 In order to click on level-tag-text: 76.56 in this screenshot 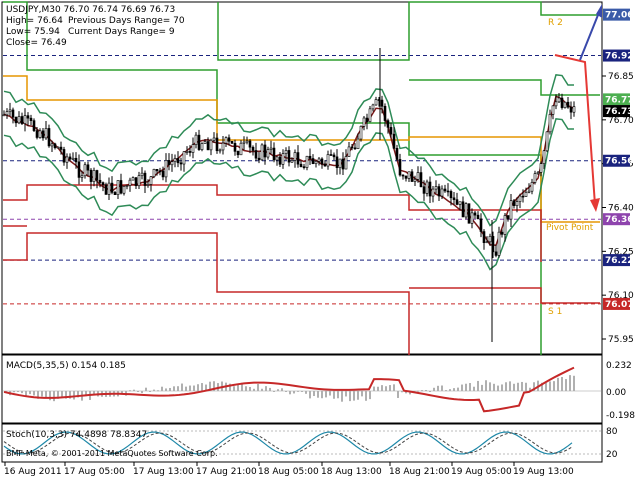, I will do `click(619, 162)`.